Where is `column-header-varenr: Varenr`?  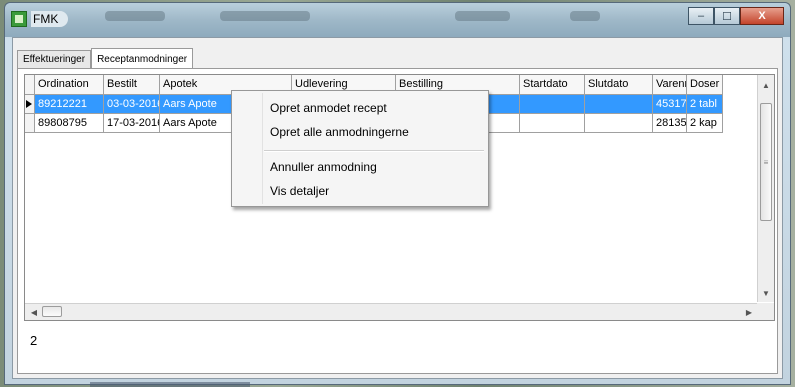
column-header-varenr: Varenr is located at coordinates (670, 85).